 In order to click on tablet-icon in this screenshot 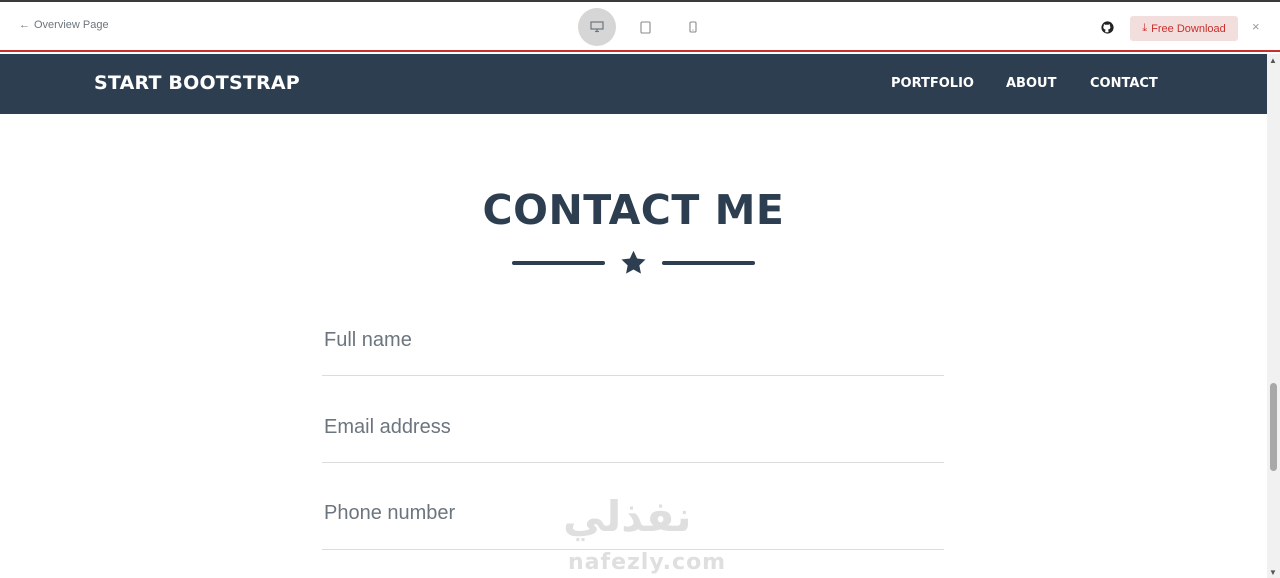, I will do `click(645, 27)`.